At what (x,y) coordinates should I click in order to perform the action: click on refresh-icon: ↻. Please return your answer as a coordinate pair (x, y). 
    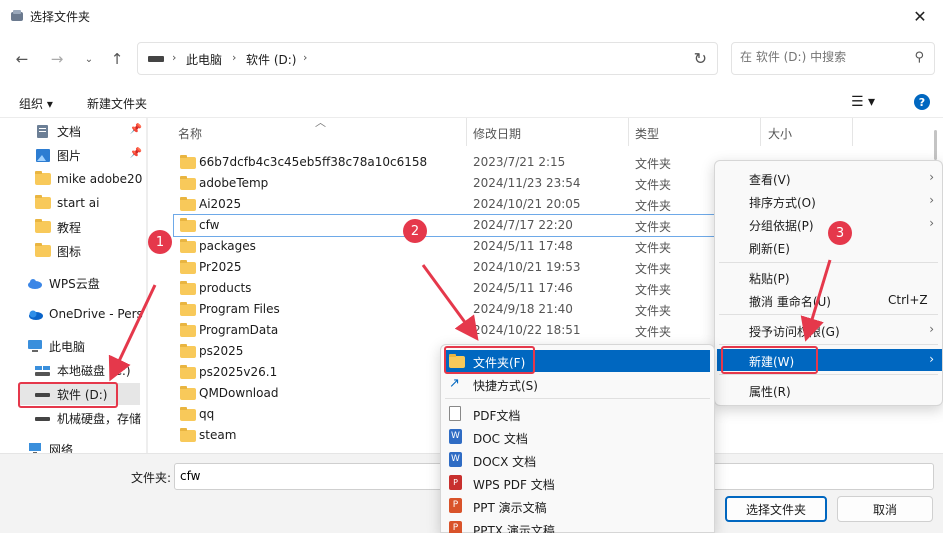
    Looking at the image, I should click on (700, 58).